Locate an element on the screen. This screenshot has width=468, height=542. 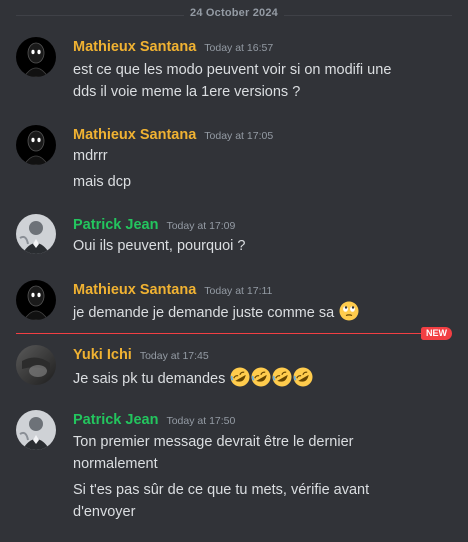
message-text-row: je demande je demande juste comme sa is located at coordinates (260, 312).